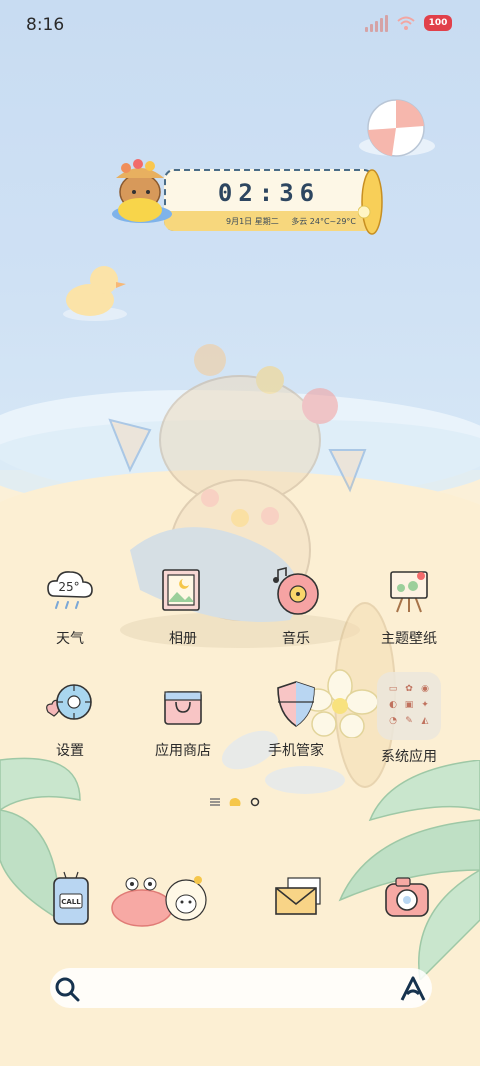 This screenshot has height=1066, width=480. I want to click on clock-info-strip: 9月1日 星期二 多云 24°C~29°C, so click(269, 221).